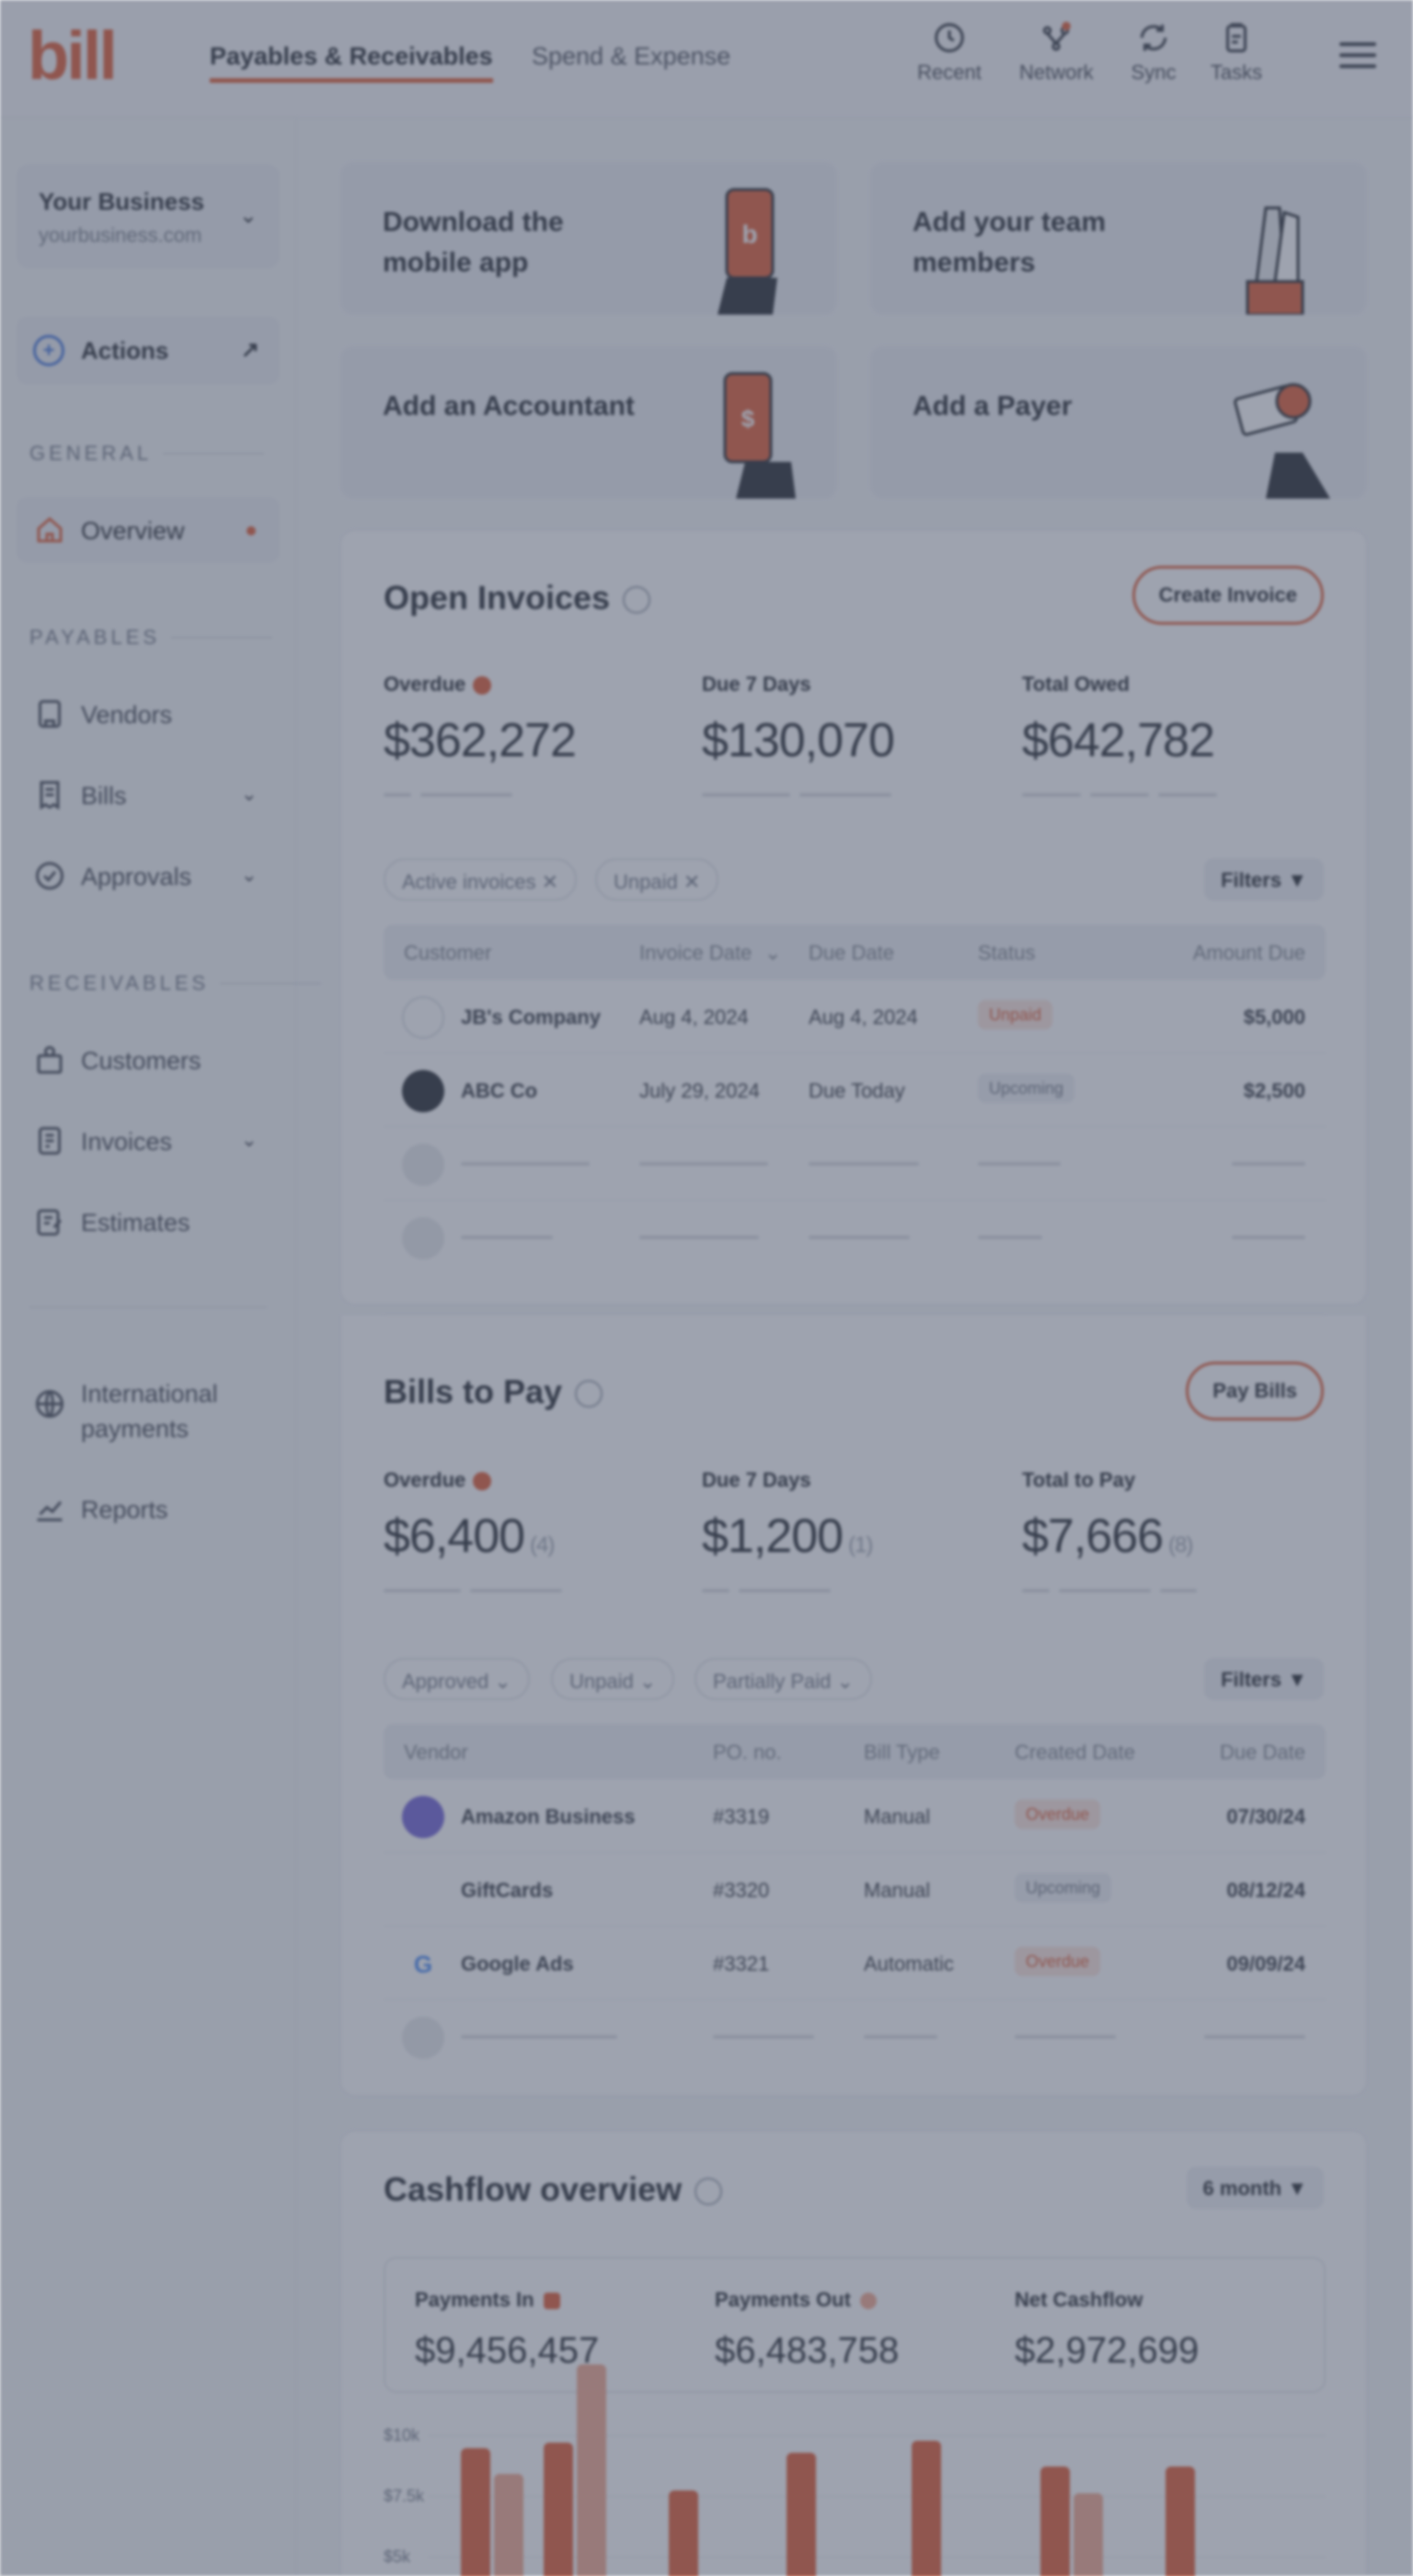 The height and width of the screenshot is (2576, 1413). Describe the element at coordinates (783, 1679) in the screenshot. I see `filter-chip-partially-paid: Partially Paid ⌄` at that location.